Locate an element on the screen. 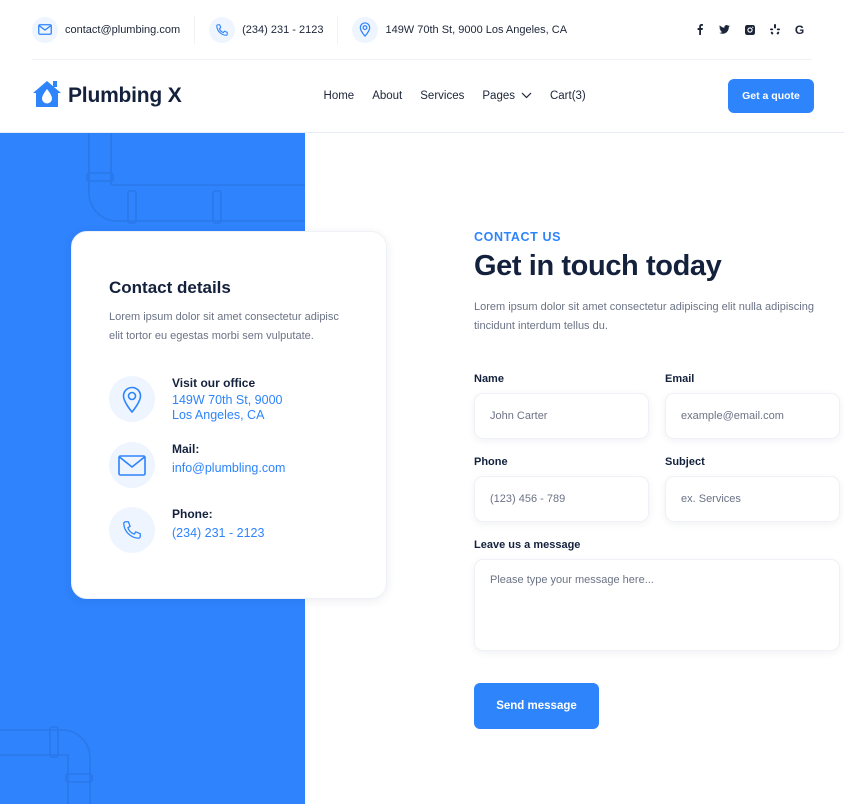 This screenshot has width=844, height=804. office-address-line1: 149W 70th St, 9000 is located at coordinates (227, 400).